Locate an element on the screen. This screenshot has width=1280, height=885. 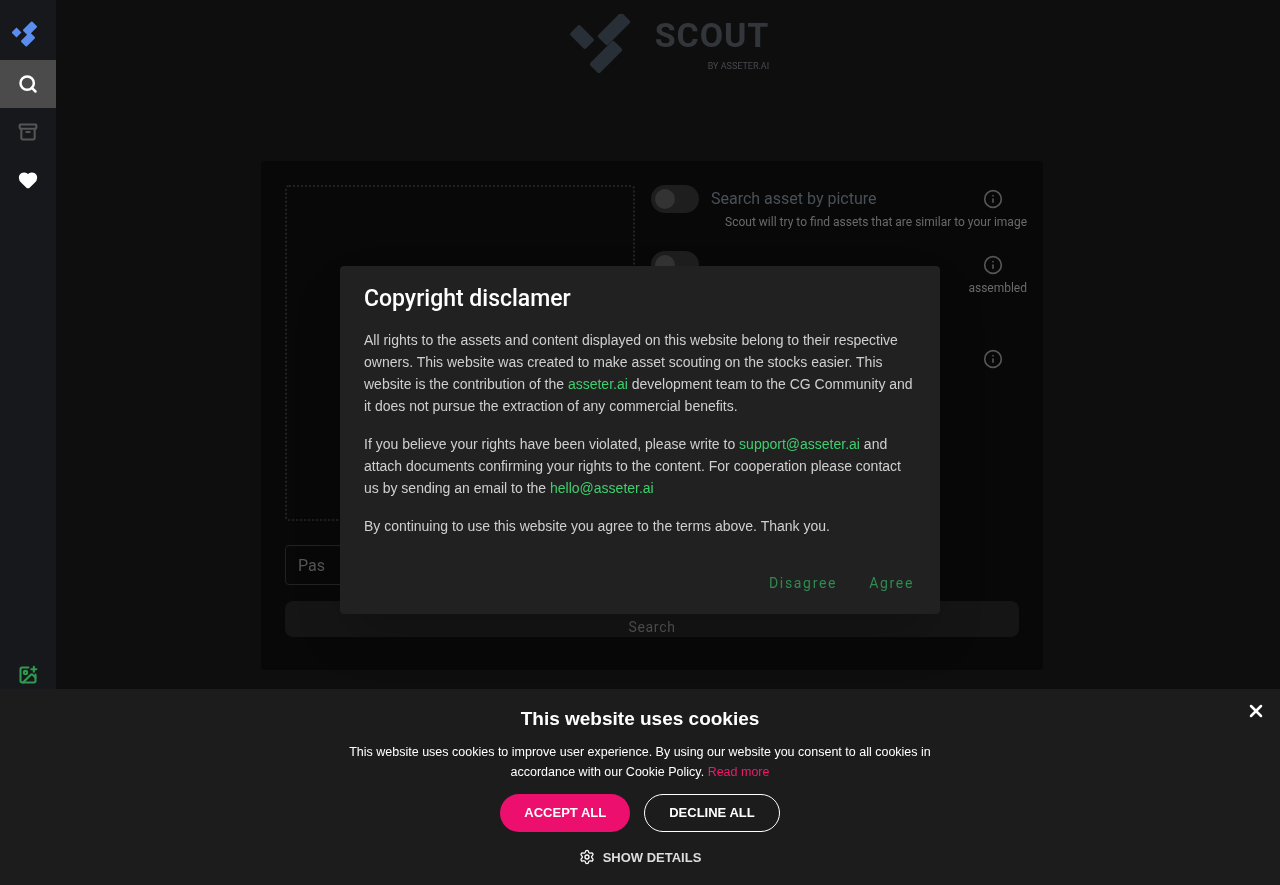
dialog-paragraph: All rights to the assets and content displayed on this website belong to their respective owners. This website was created to make asset scouting on the stocks easier. This website is the contribution of the asseter.ai development team to the CG Community and it does not pursue the extraction of any commercial benefits. is located at coordinates (639, 373).